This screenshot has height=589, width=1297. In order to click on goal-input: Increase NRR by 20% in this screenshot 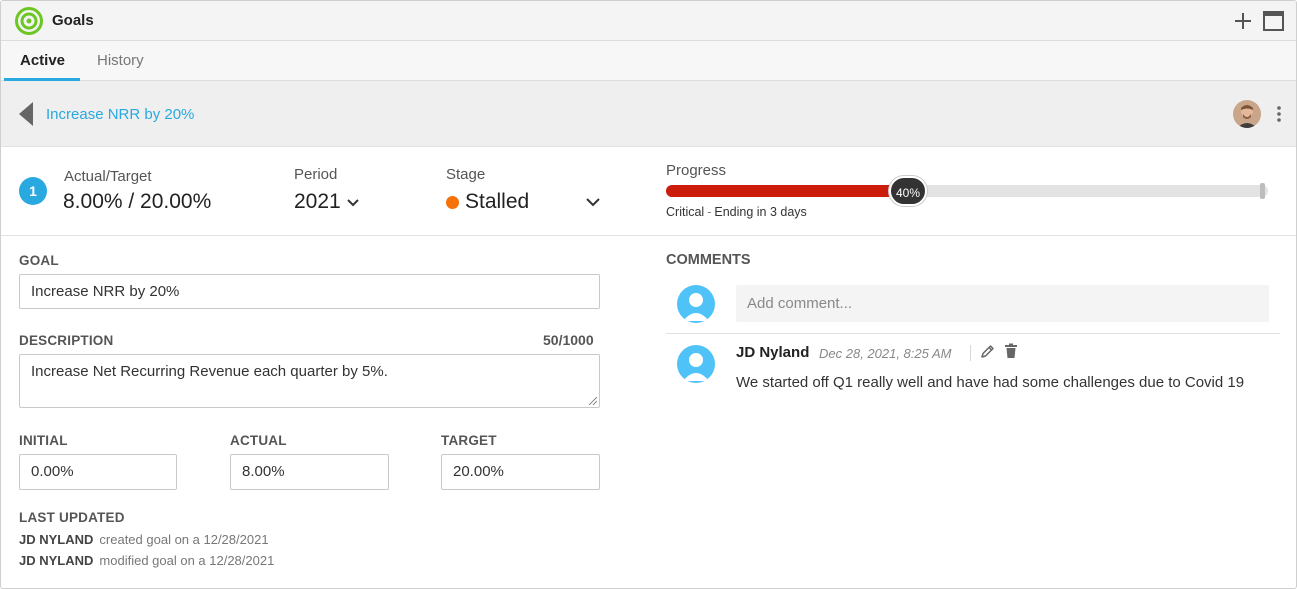, I will do `click(309, 291)`.